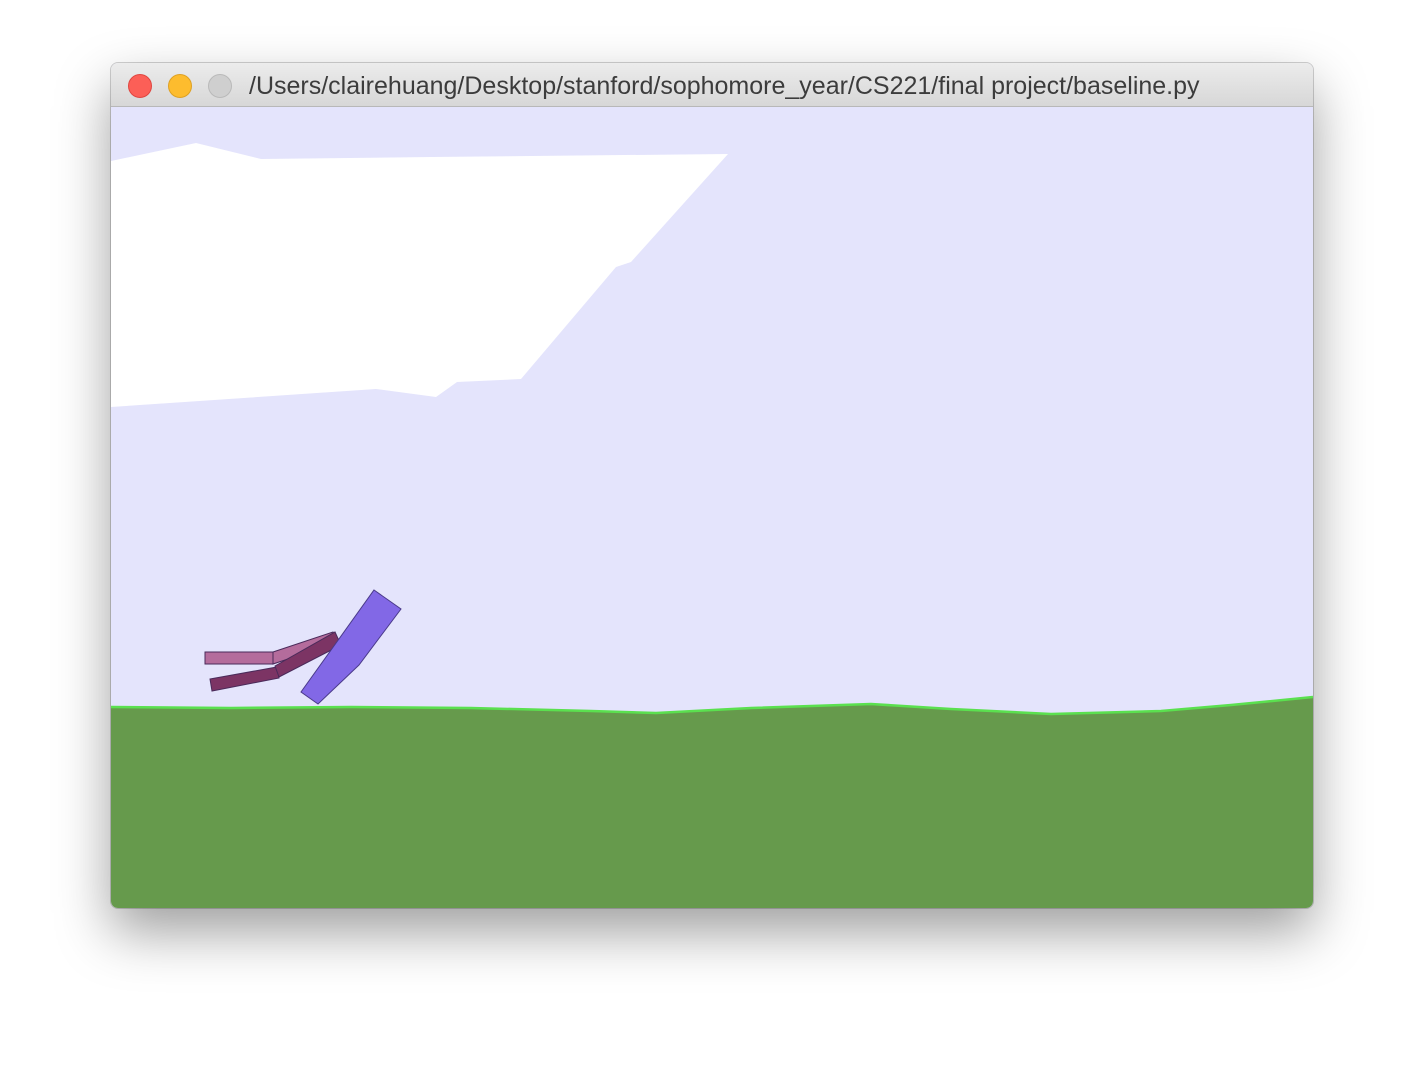 Image resolution: width=1424 pixels, height=1068 pixels. I want to click on near-leg-lower, so click(239, 658).